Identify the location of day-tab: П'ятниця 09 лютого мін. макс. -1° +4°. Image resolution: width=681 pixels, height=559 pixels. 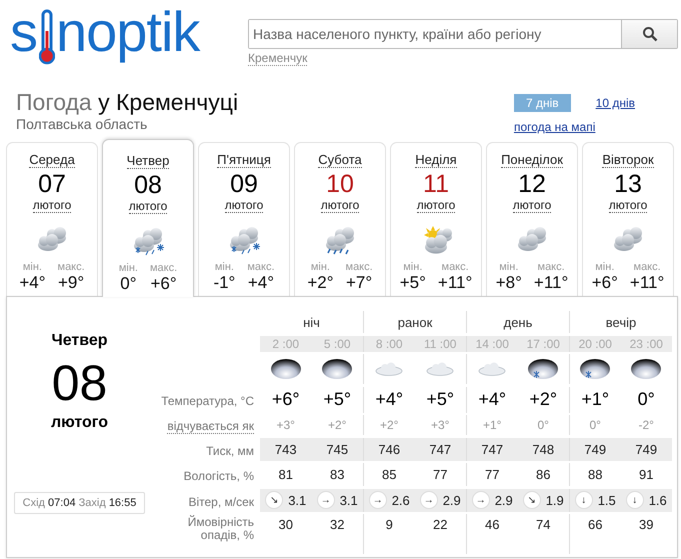
(244, 219).